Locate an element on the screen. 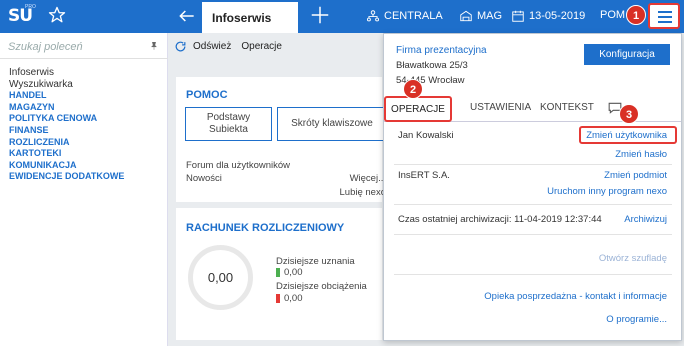 The image size is (684, 346). tab-operacje: OPERACJE is located at coordinates (418, 109).